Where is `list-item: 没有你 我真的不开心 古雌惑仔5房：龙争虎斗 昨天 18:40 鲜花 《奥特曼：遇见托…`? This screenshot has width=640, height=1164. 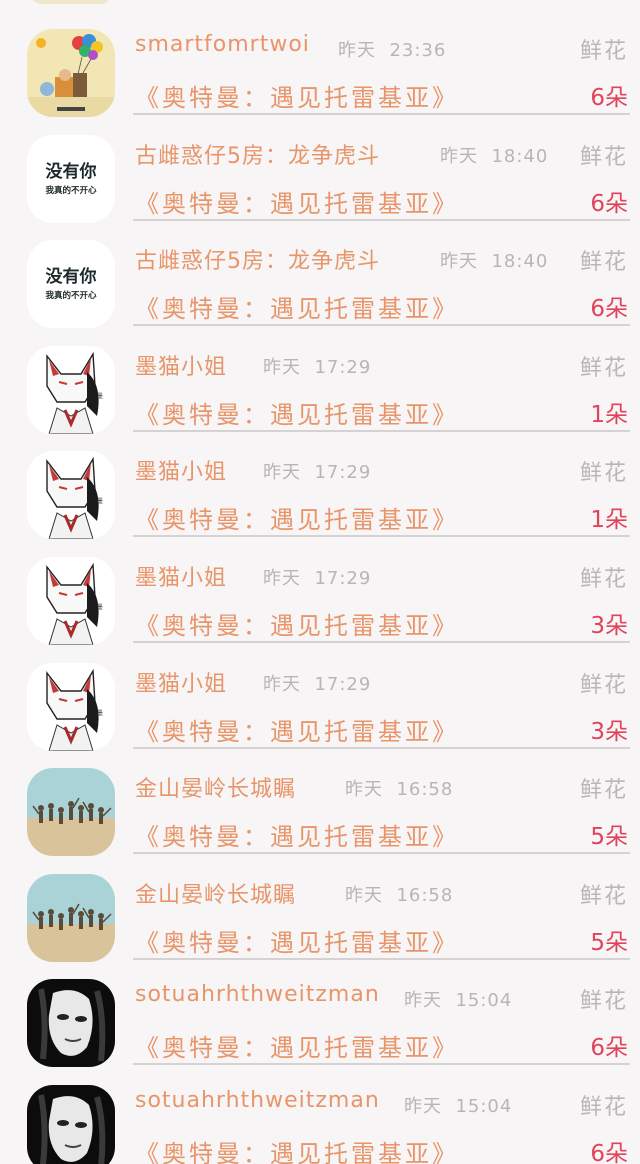 list-item: 没有你 我真的不开心 古雌惑仔5房：龙争虎斗 昨天 18:40 鲜花 《奥特曼：遇见托… is located at coordinates (320, 273).